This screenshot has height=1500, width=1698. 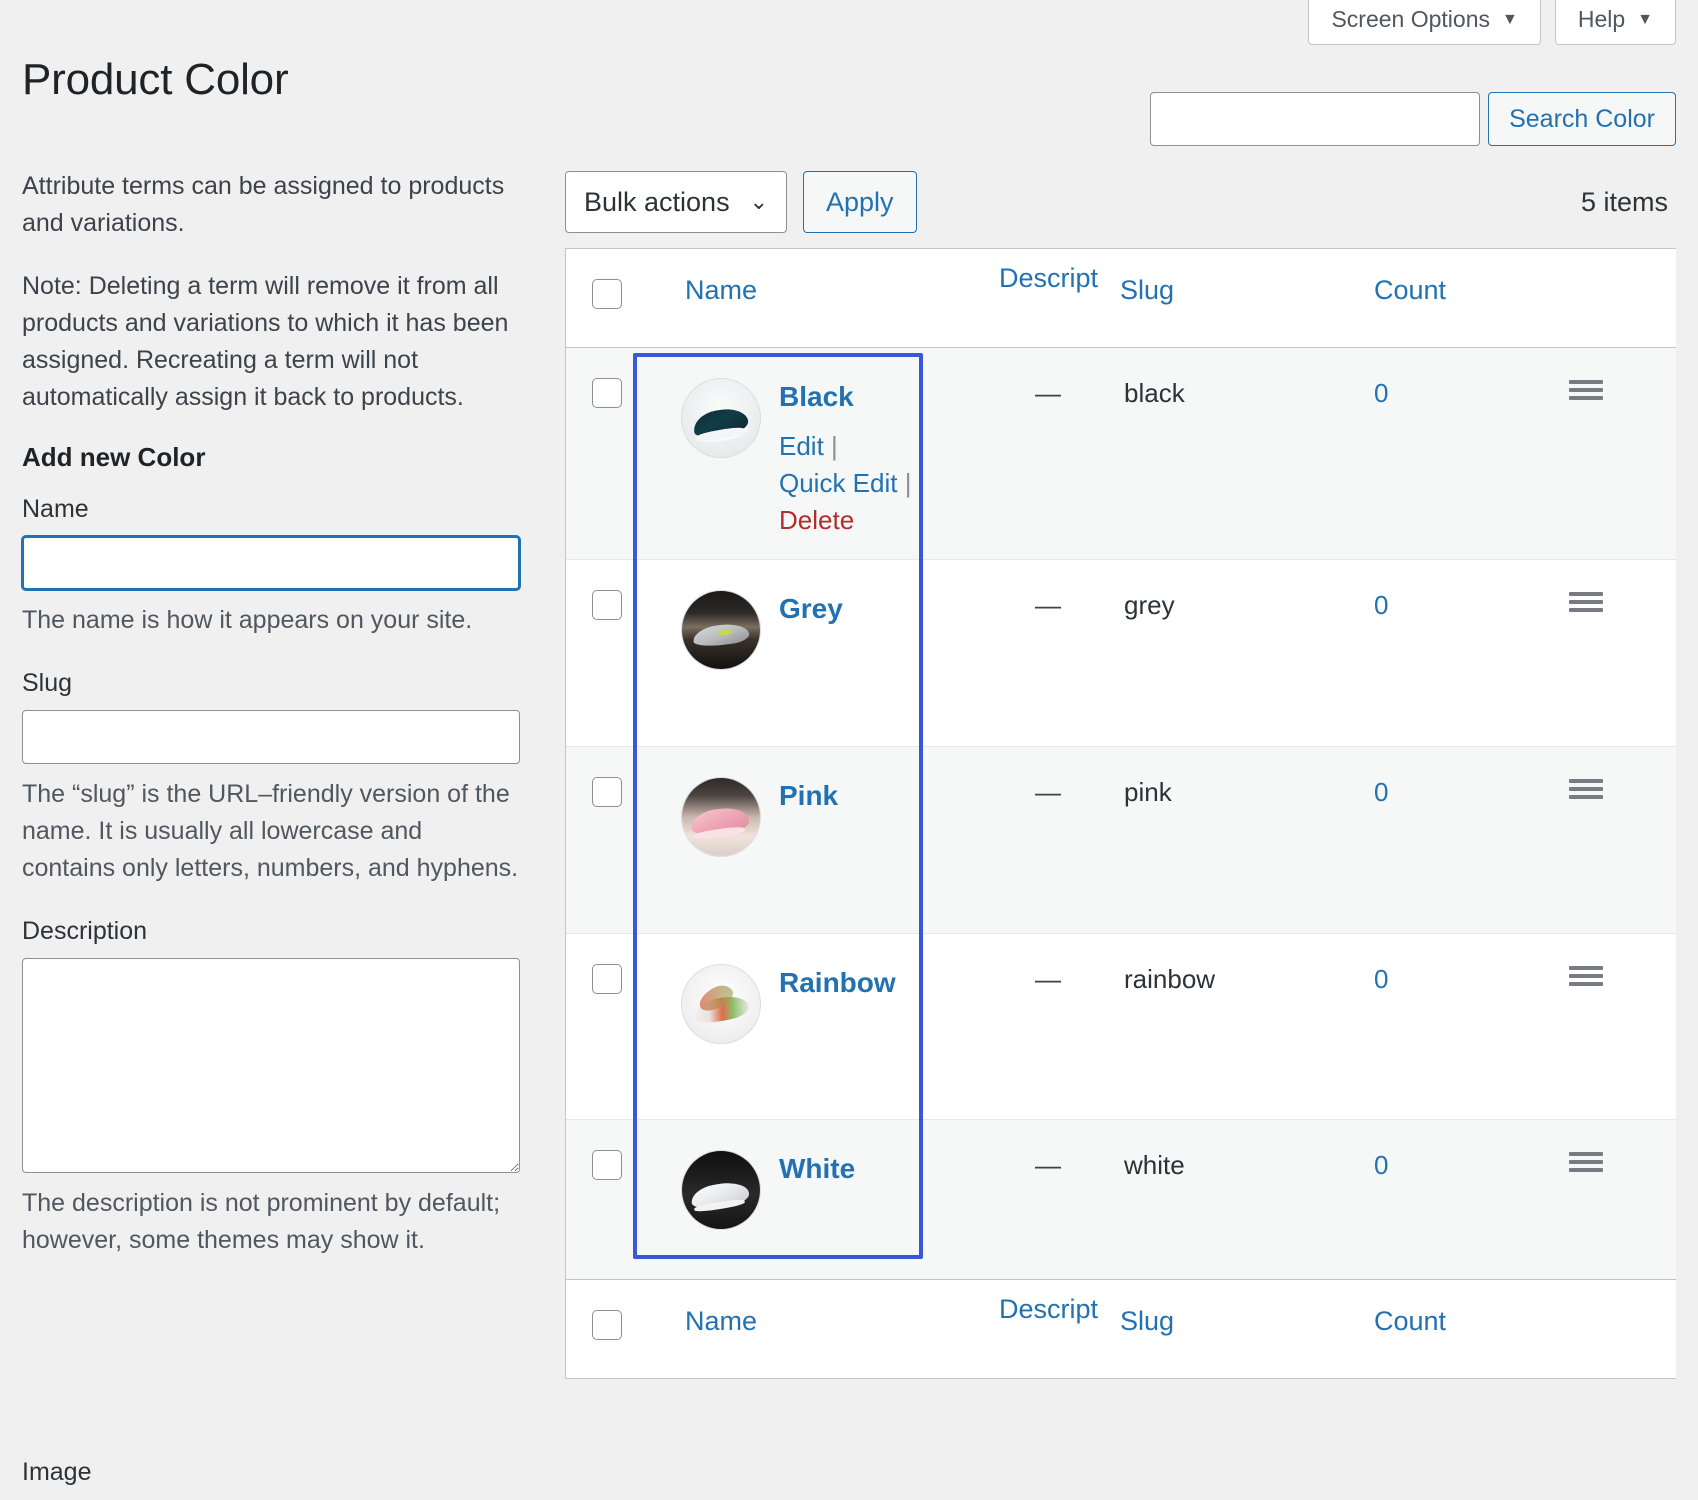 What do you see at coordinates (837, 983) in the screenshot?
I see `term-name-link: Rainbow` at bounding box center [837, 983].